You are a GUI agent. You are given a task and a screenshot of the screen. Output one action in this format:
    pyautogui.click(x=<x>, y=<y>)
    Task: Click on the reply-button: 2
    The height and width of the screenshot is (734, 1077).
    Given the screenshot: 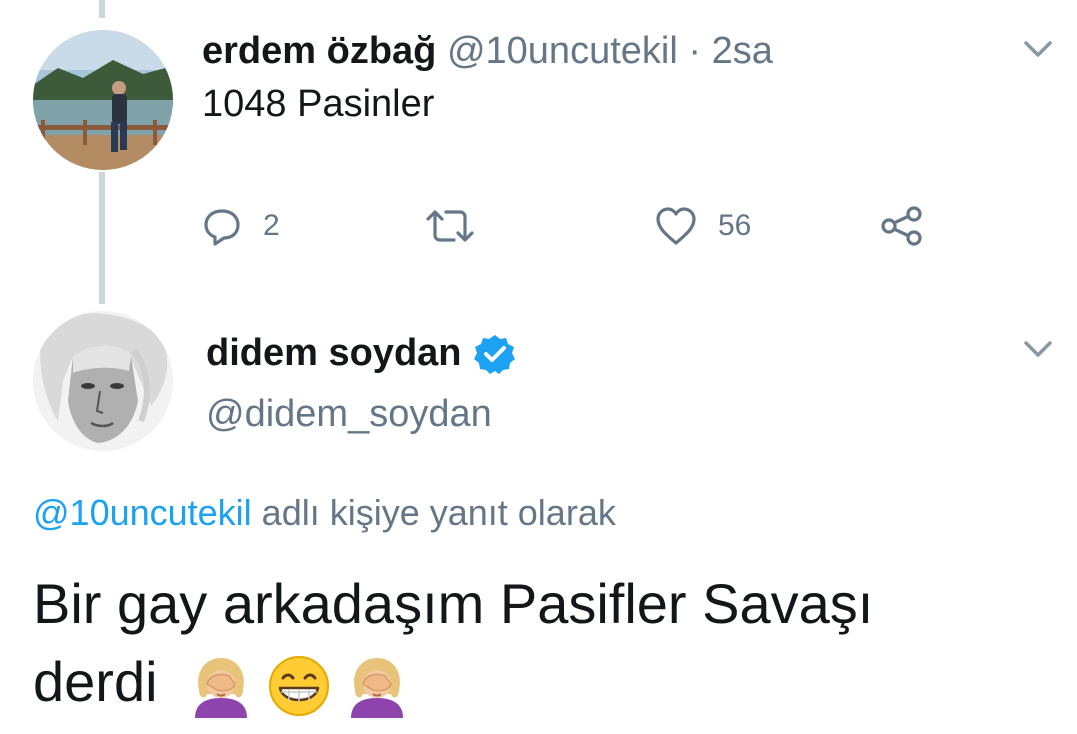 What is the action you would take?
    pyautogui.click(x=240, y=226)
    